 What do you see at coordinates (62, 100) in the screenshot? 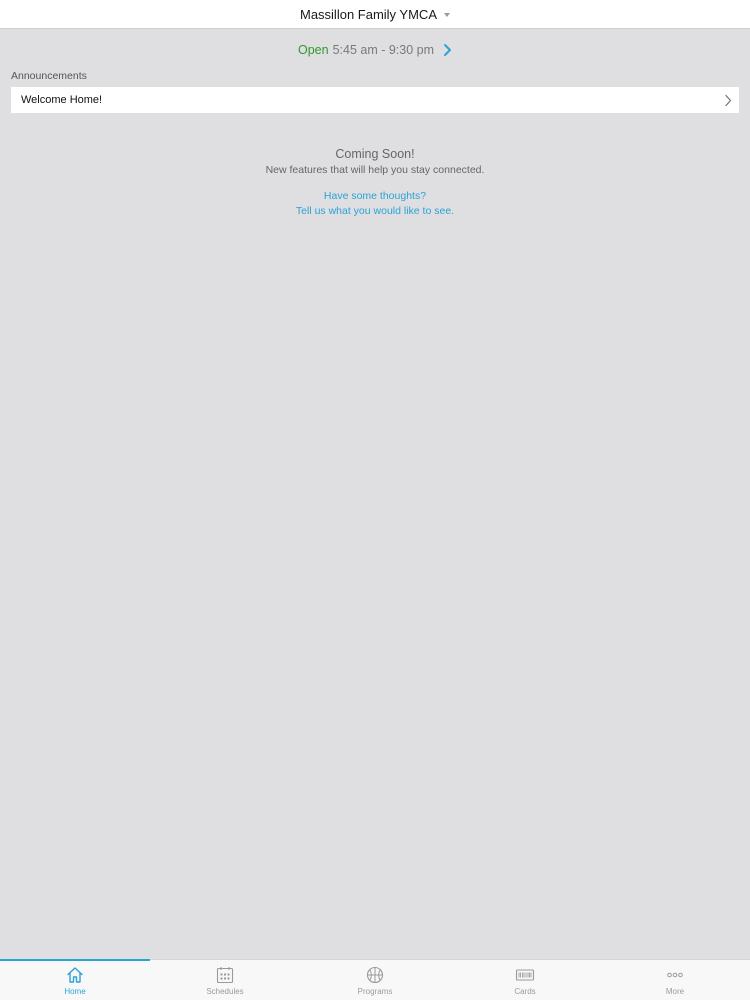
I see `announcement-title: Welcome Home!` at bounding box center [62, 100].